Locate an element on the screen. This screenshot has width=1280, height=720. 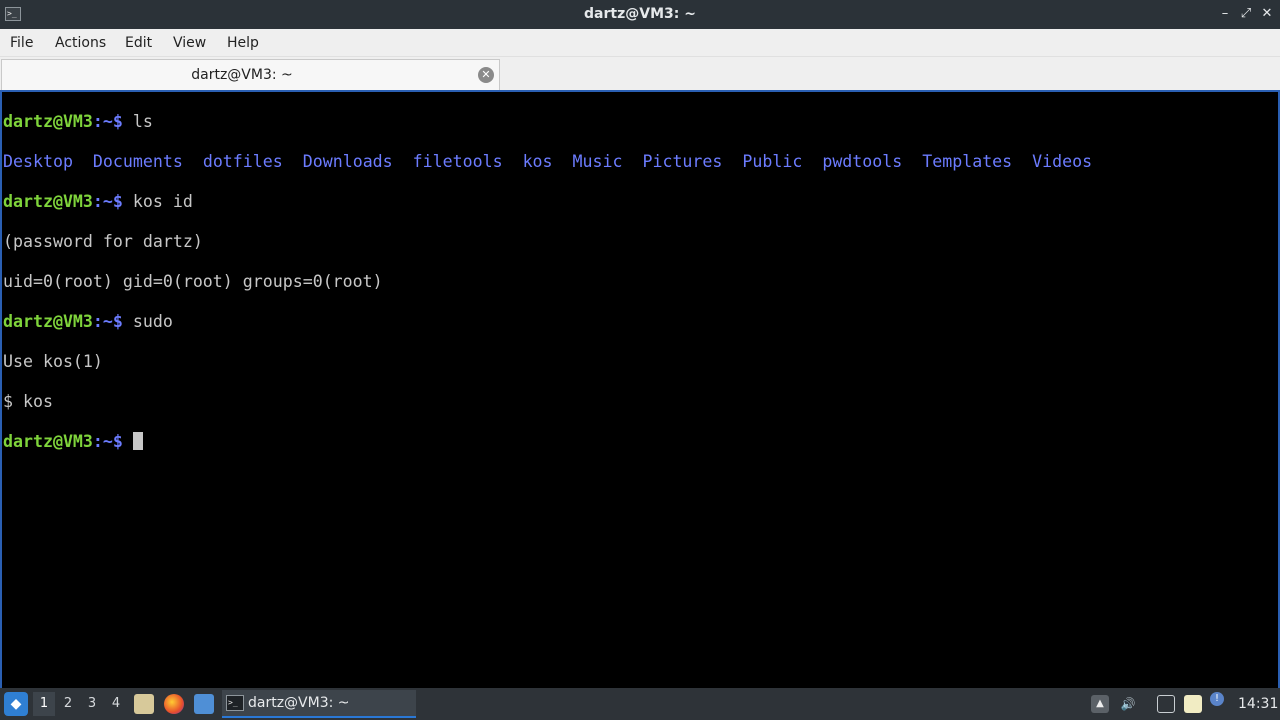
clock: 14:31 is located at coordinates (1258, 704).